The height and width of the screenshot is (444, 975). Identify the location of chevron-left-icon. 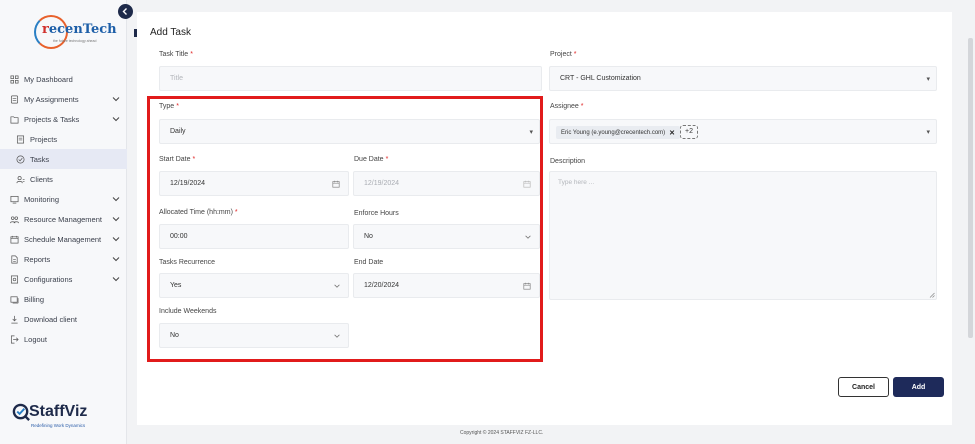
(124, 11).